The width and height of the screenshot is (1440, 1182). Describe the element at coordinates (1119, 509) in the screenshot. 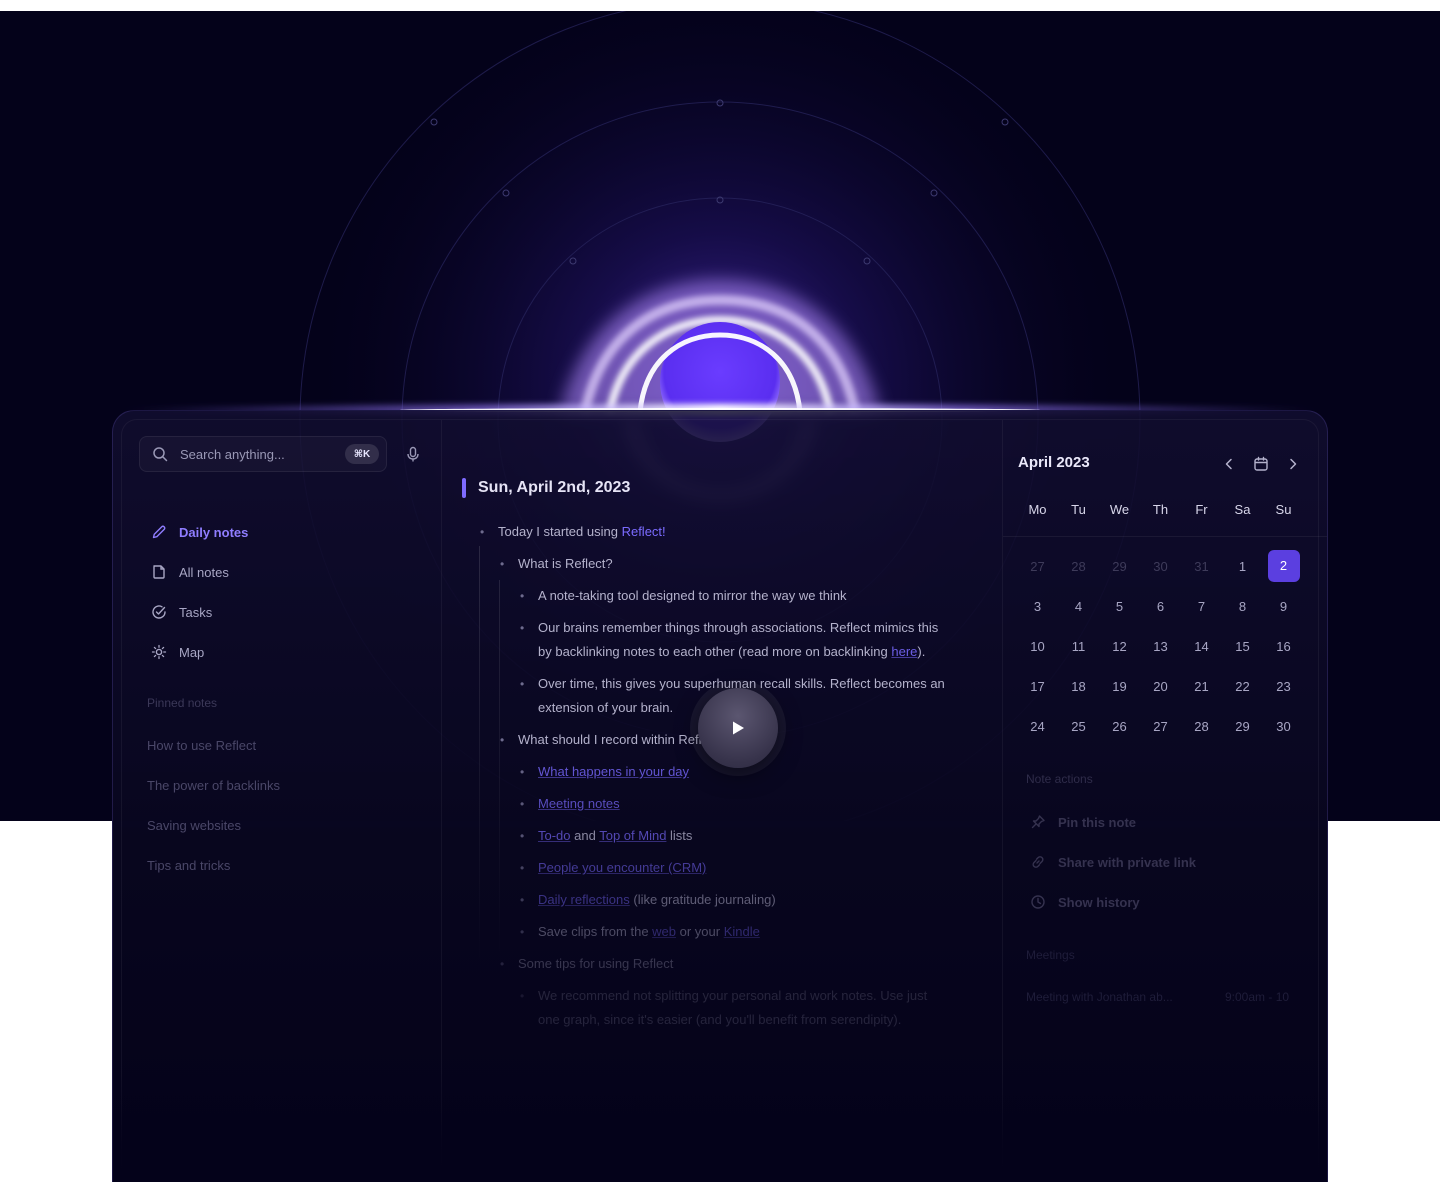

I see `weekday-label: We` at that location.